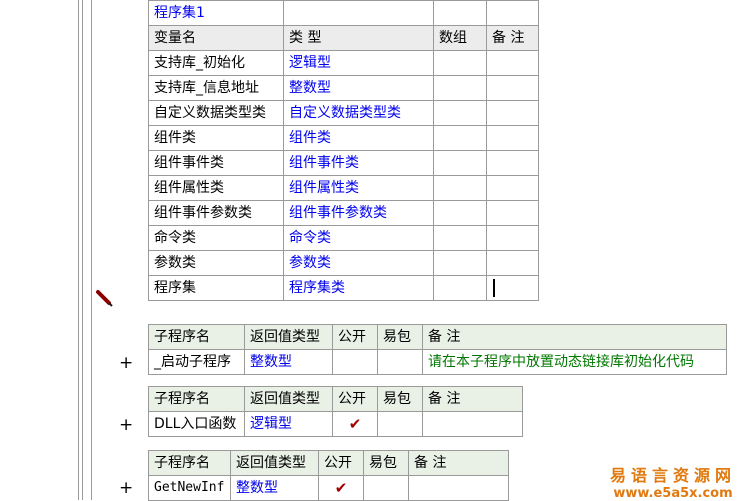  I want to click on subroutine-name: GetNewInf, so click(189, 488).